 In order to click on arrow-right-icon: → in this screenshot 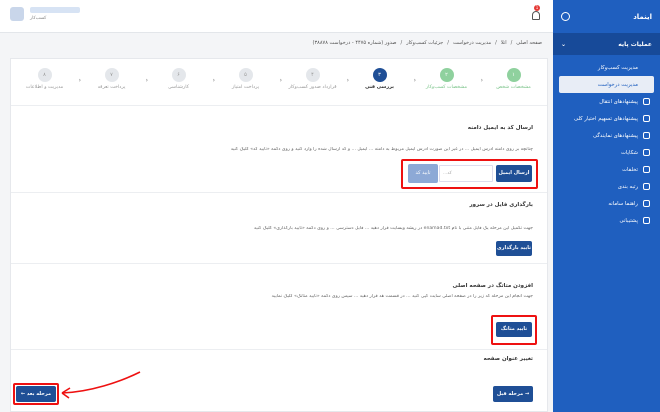, I will do `click(526, 394)`.